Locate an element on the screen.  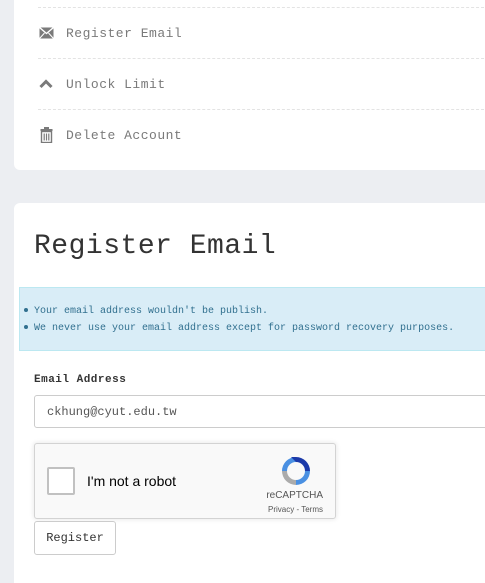
menu-item-delete-account: Delete Account is located at coordinates (261, 134).